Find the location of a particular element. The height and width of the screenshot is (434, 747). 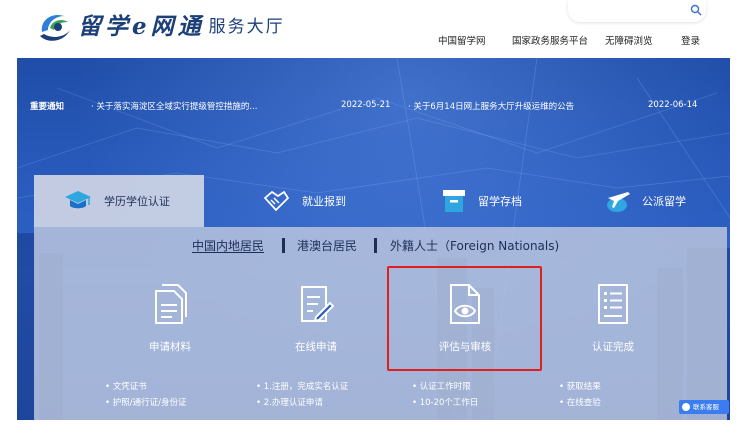

tab-study-archive: 留学存档 is located at coordinates (488, 201).